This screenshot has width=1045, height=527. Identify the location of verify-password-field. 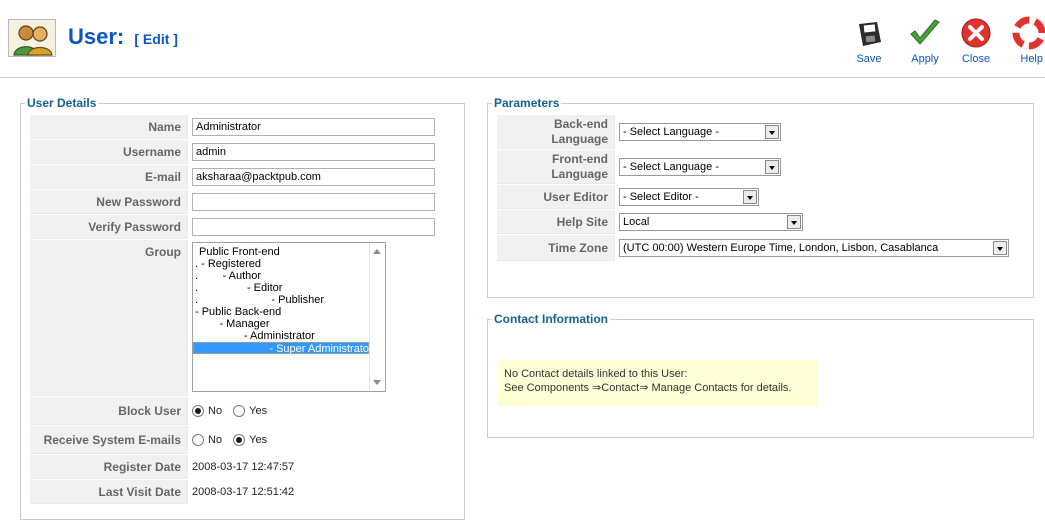
(313, 227).